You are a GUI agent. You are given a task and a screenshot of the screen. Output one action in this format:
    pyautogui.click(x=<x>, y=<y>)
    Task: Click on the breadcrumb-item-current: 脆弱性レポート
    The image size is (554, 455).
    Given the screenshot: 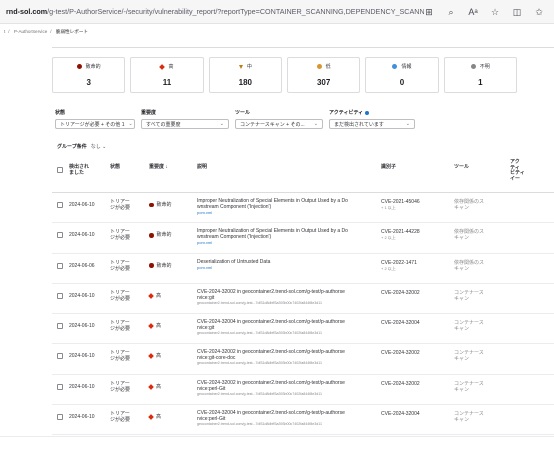 What is the action you would take?
    pyautogui.click(x=72, y=31)
    